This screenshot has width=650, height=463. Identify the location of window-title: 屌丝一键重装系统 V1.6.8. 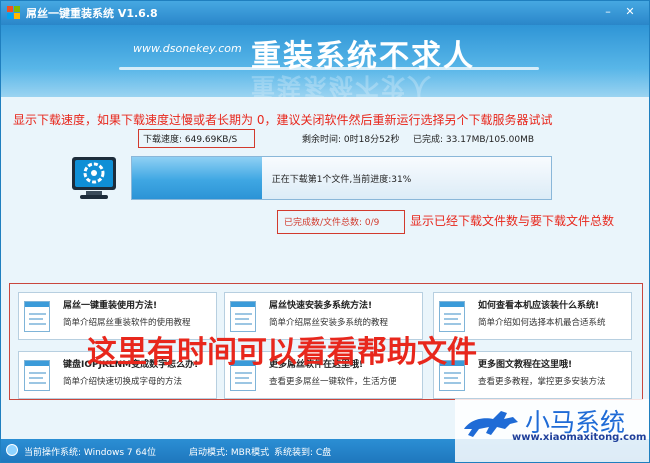
(92, 13).